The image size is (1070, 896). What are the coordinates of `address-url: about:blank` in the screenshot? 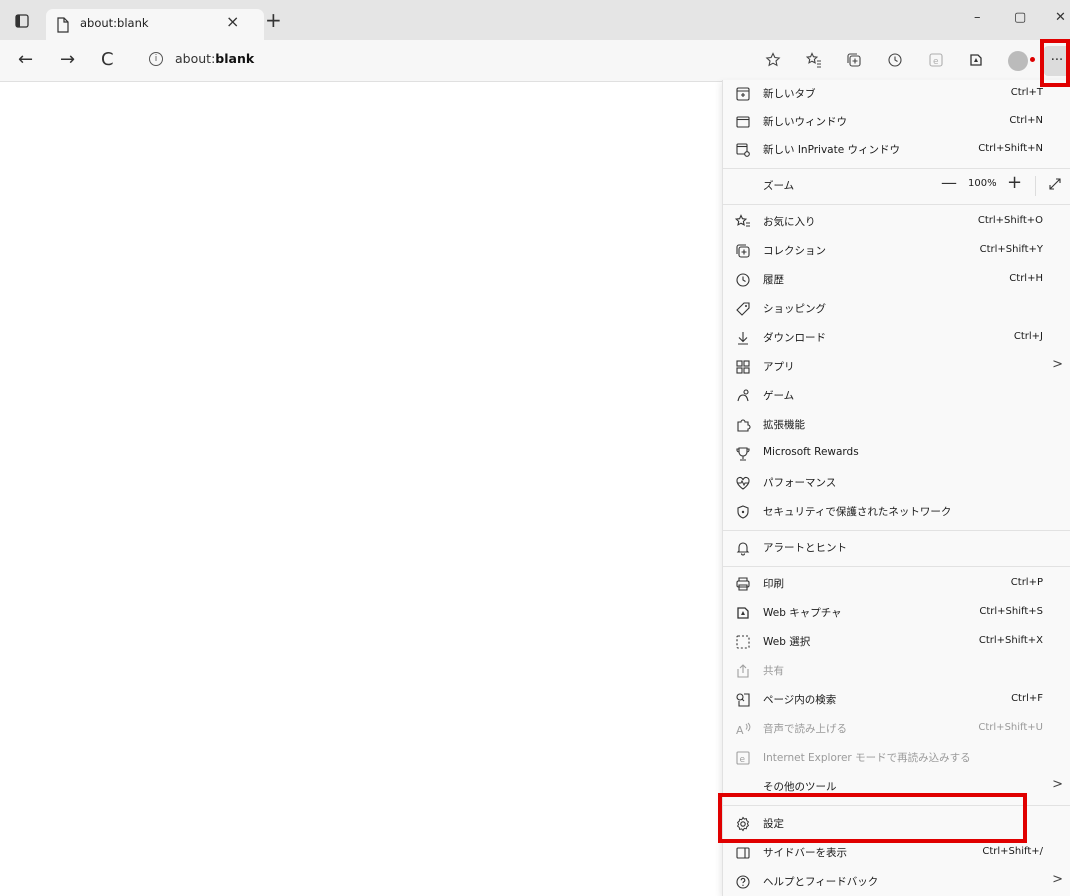 It's located at (214, 58).